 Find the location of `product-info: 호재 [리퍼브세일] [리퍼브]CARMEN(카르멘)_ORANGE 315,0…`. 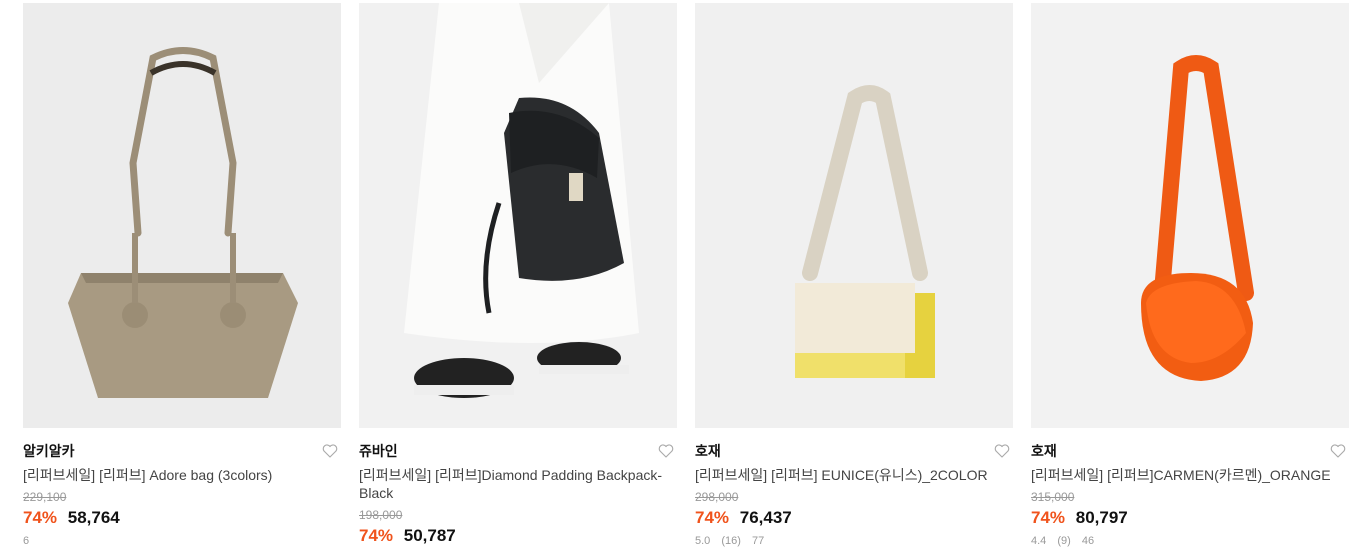

product-info: 호재 [리퍼브세일] [리퍼브]CARMEN(카르멘)_ORANGE 315,0… is located at coordinates (1190, 488).